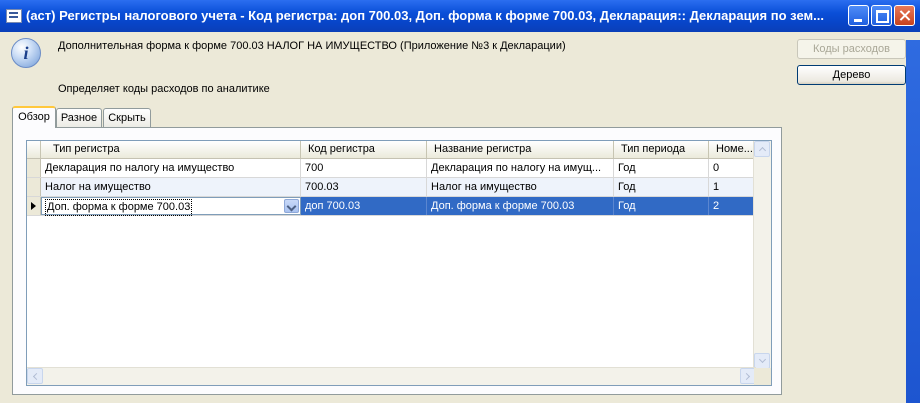  Describe the element at coordinates (661, 149) in the screenshot. I see `column-header-period: Тип периода` at that location.